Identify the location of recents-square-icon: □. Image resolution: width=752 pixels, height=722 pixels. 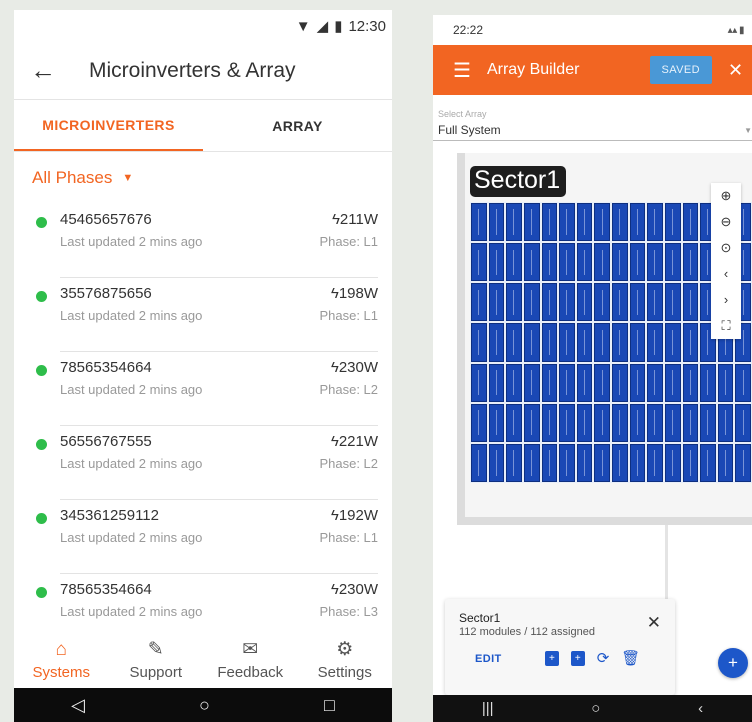
(329, 705).